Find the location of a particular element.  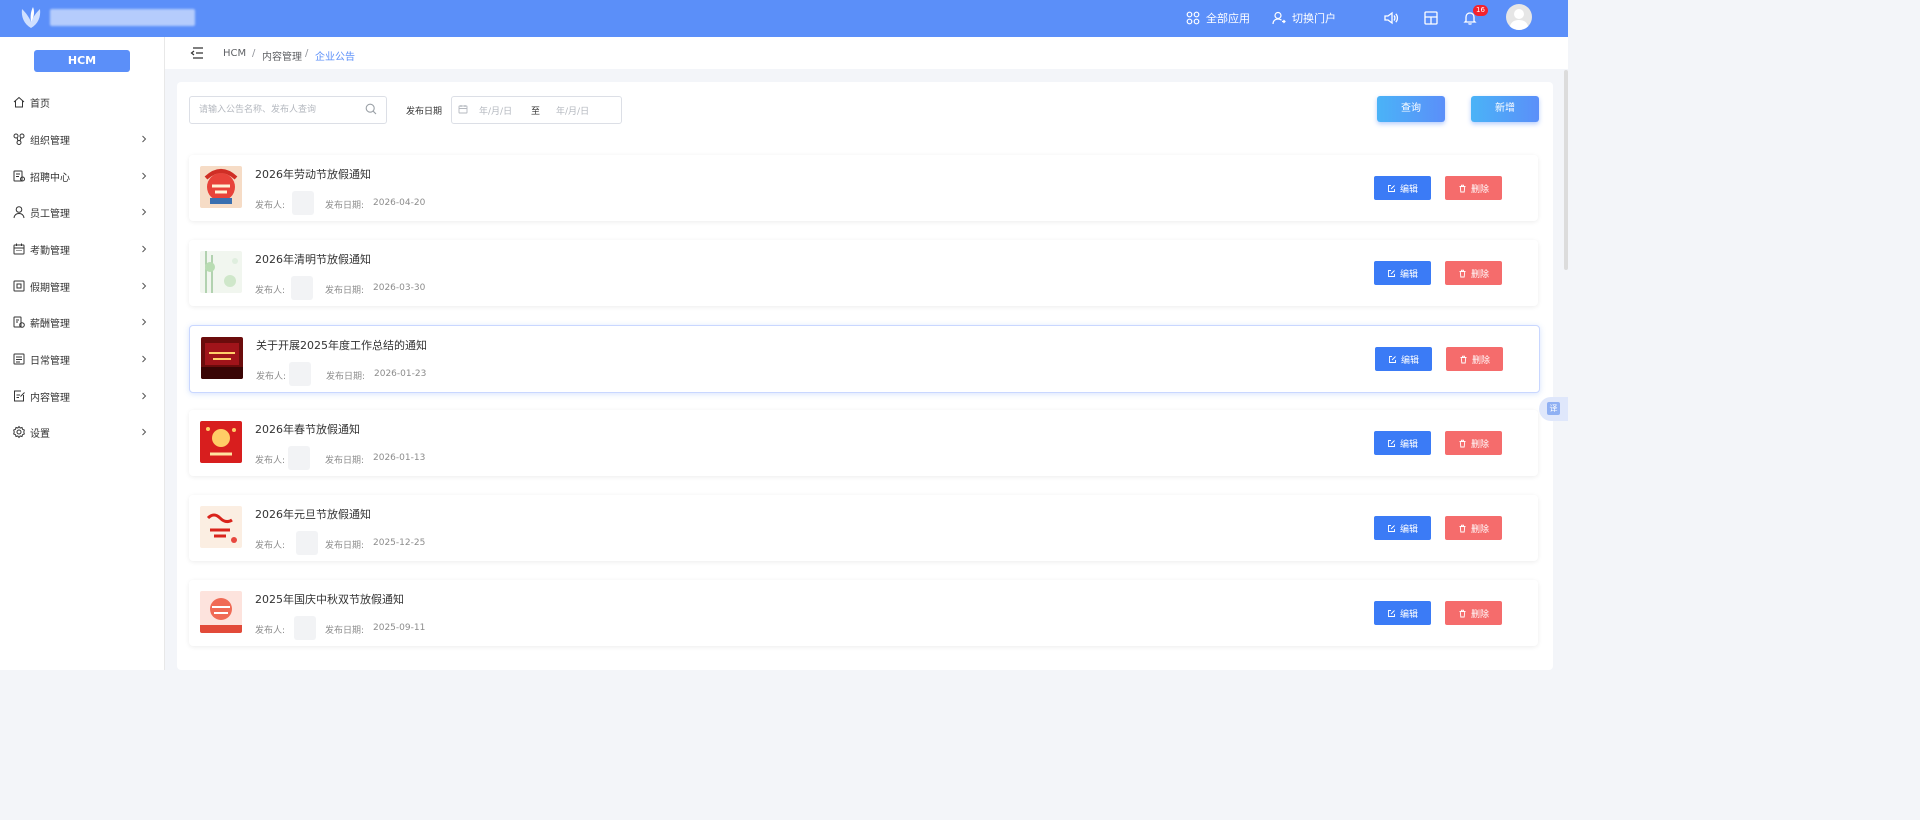

avatar-user-icon is located at coordinates (1519, 19).